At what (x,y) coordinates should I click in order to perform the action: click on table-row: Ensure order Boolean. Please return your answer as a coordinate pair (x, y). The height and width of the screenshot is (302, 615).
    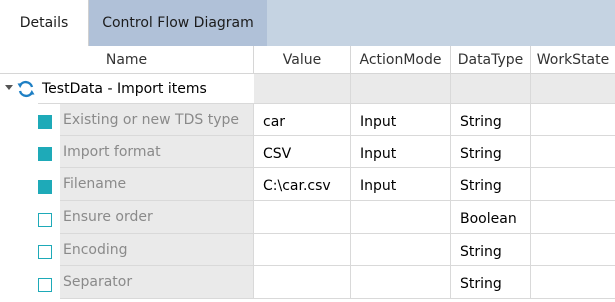
    Looking at the image, I should click on (307, 217).